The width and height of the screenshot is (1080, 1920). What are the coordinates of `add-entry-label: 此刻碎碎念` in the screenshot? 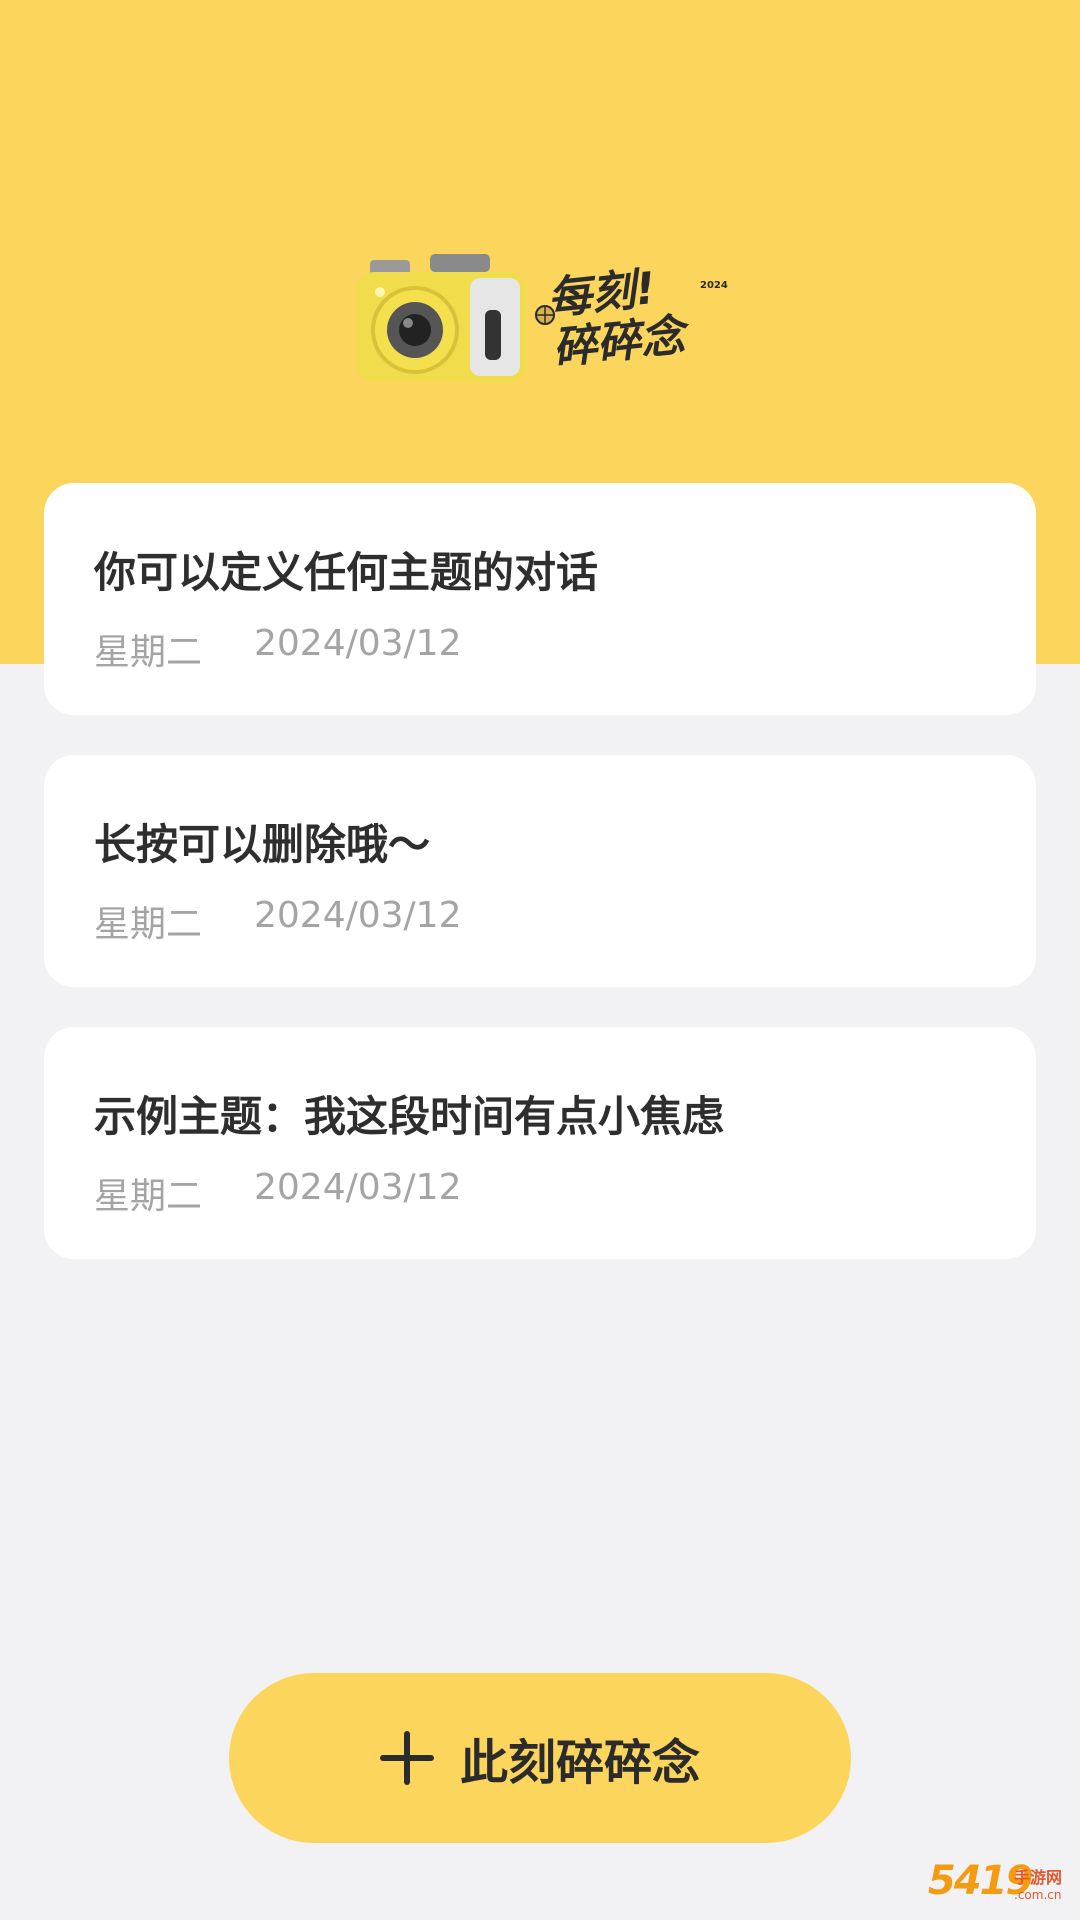 It's located at (579, 1763).